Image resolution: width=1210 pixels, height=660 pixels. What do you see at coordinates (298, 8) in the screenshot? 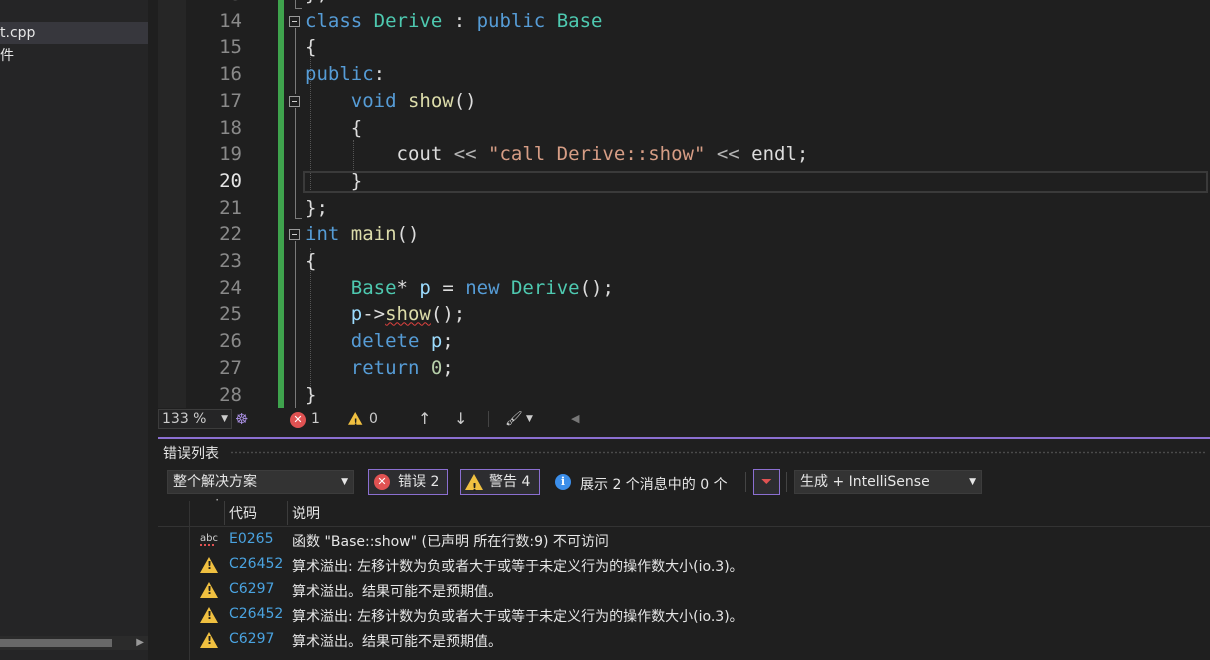
I see `fold-end-marker` at bounding box center [298, 8].